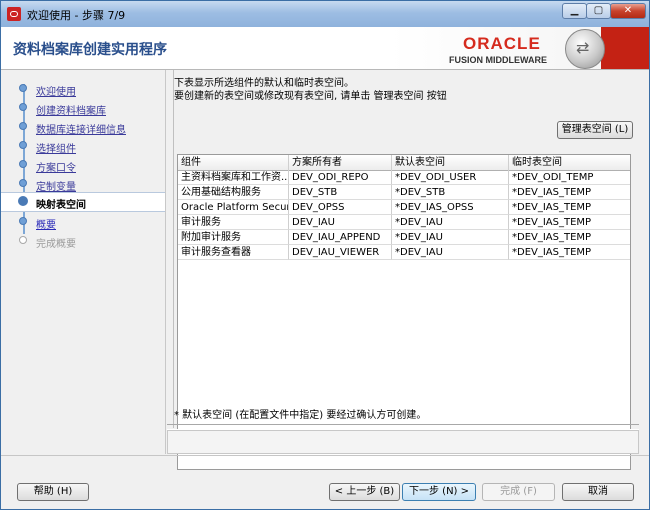 The width and height of the screenshot is (650, 510). Describe the element at coordinates (325, 14) in the screenshot. I see `title-bar: 欢迎使用 - 步骤 7/9 ▁ ▢ ✕` at that location.